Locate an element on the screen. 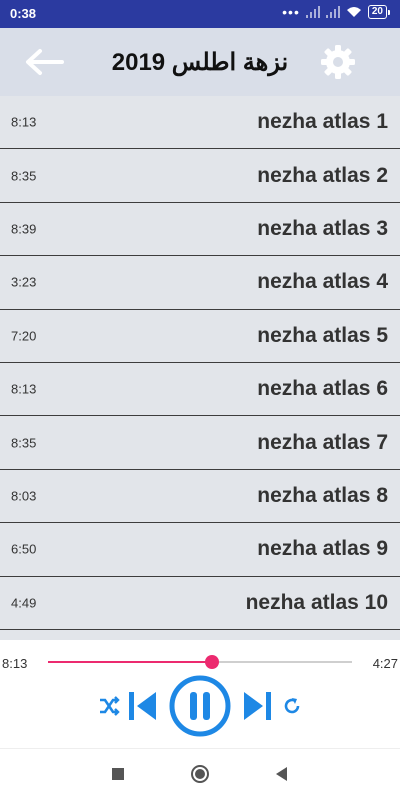 This screenshot has height=801, width=400. track-title: nezha atlas 3 is located at coordinates (322, 228).